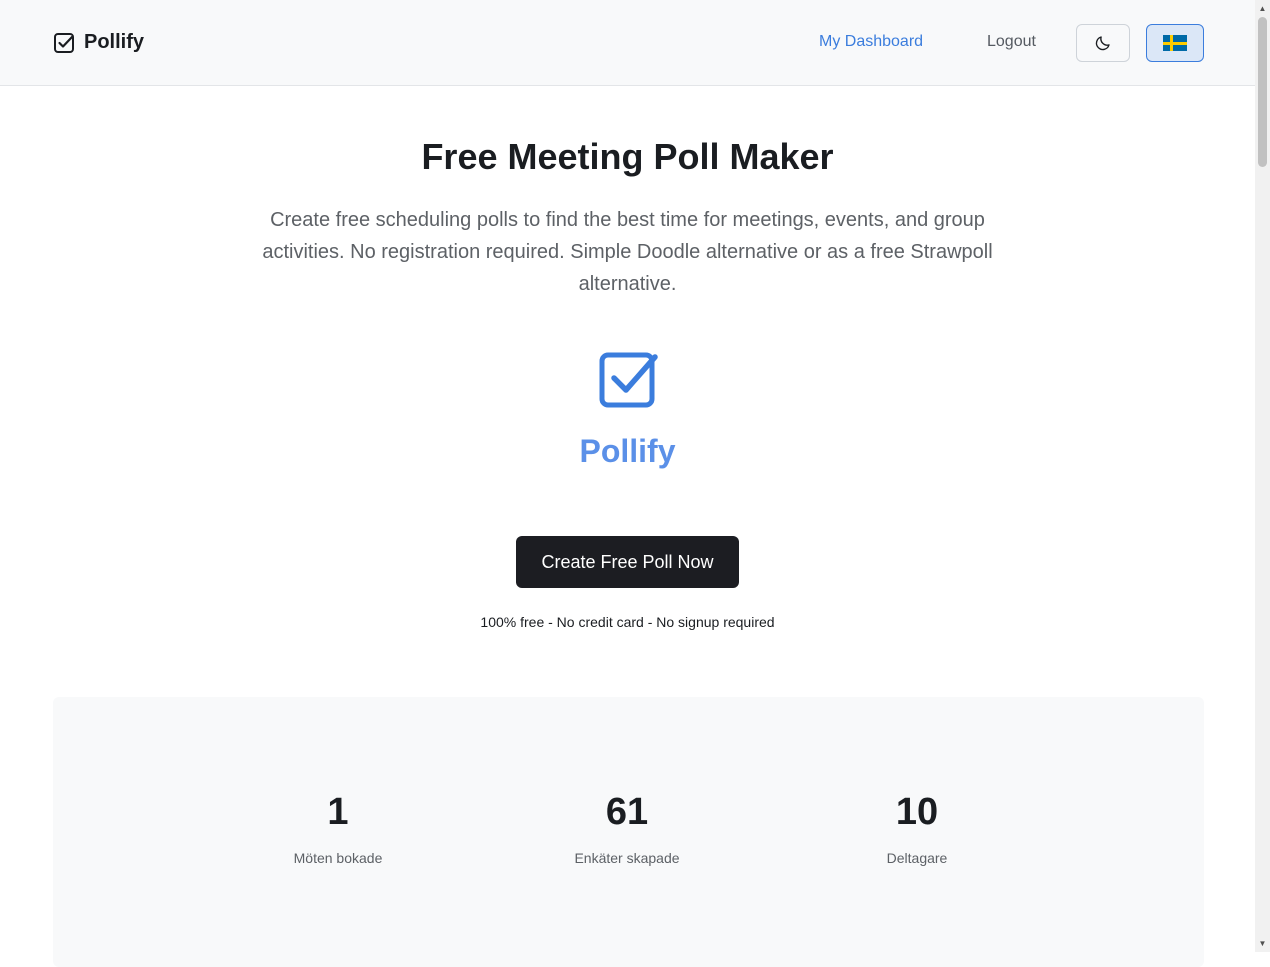 Image resolution: width=1270 pixels, height=967 pixels. Describe the element at coordinates (1262, 476) in the screenshot. I see `vertical-scrollbar: ▲ ▼` at that location.